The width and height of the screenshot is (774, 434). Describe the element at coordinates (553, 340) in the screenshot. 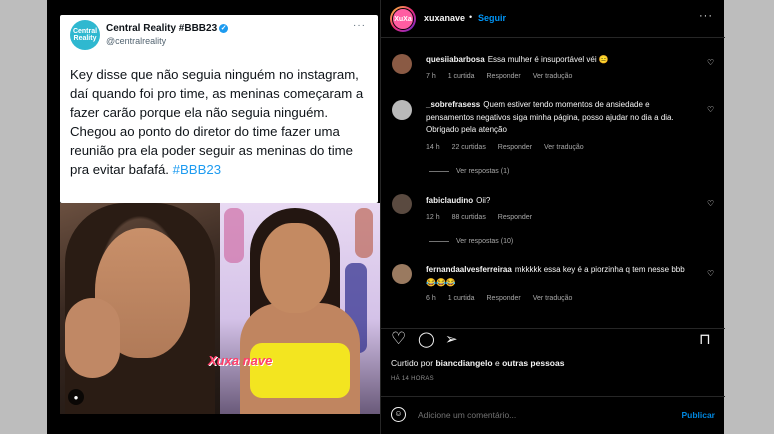

I see `post-actions: ♡ ◯ ➢ ⊓` at that location.